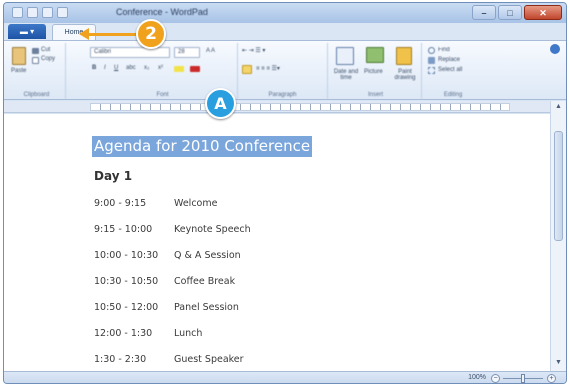  I want to click on paragraph-group: ⇤ ⇥ ☰ ▾ ≡ ≡ ≡ ☰▾ Paragraph, so click(283, 71).